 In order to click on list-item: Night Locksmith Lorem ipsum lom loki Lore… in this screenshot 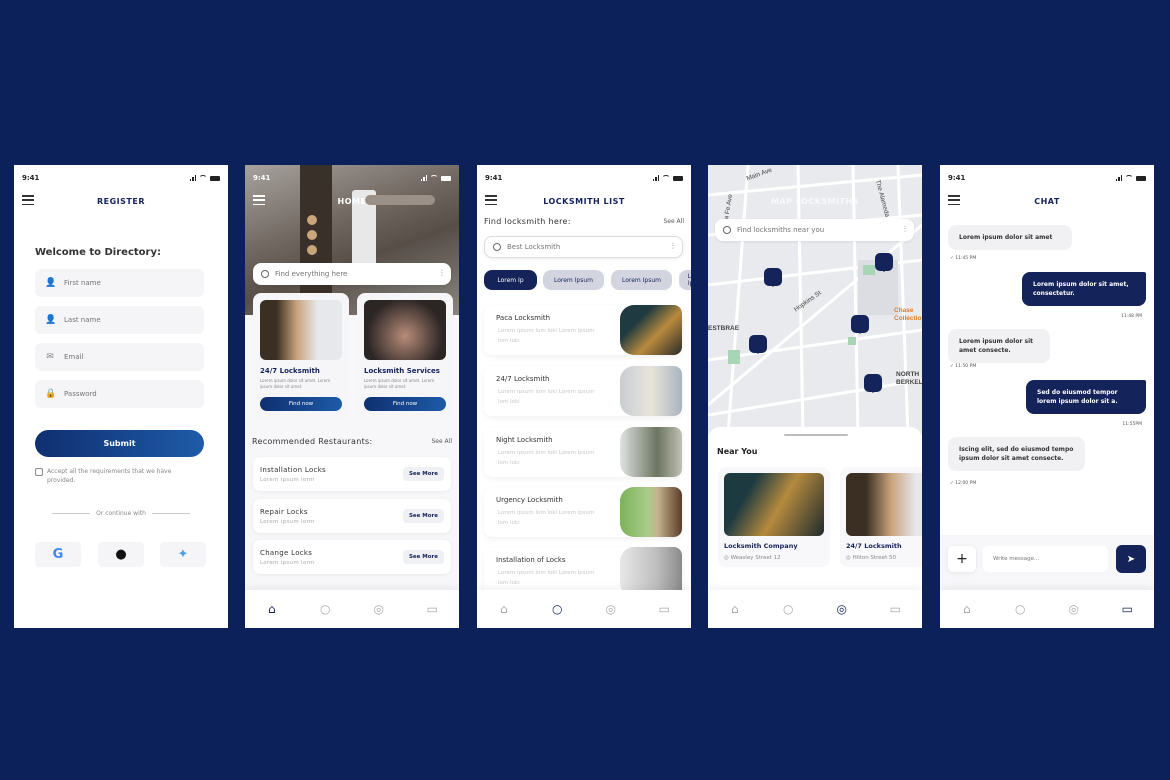, I will do `click(583, 452)`.